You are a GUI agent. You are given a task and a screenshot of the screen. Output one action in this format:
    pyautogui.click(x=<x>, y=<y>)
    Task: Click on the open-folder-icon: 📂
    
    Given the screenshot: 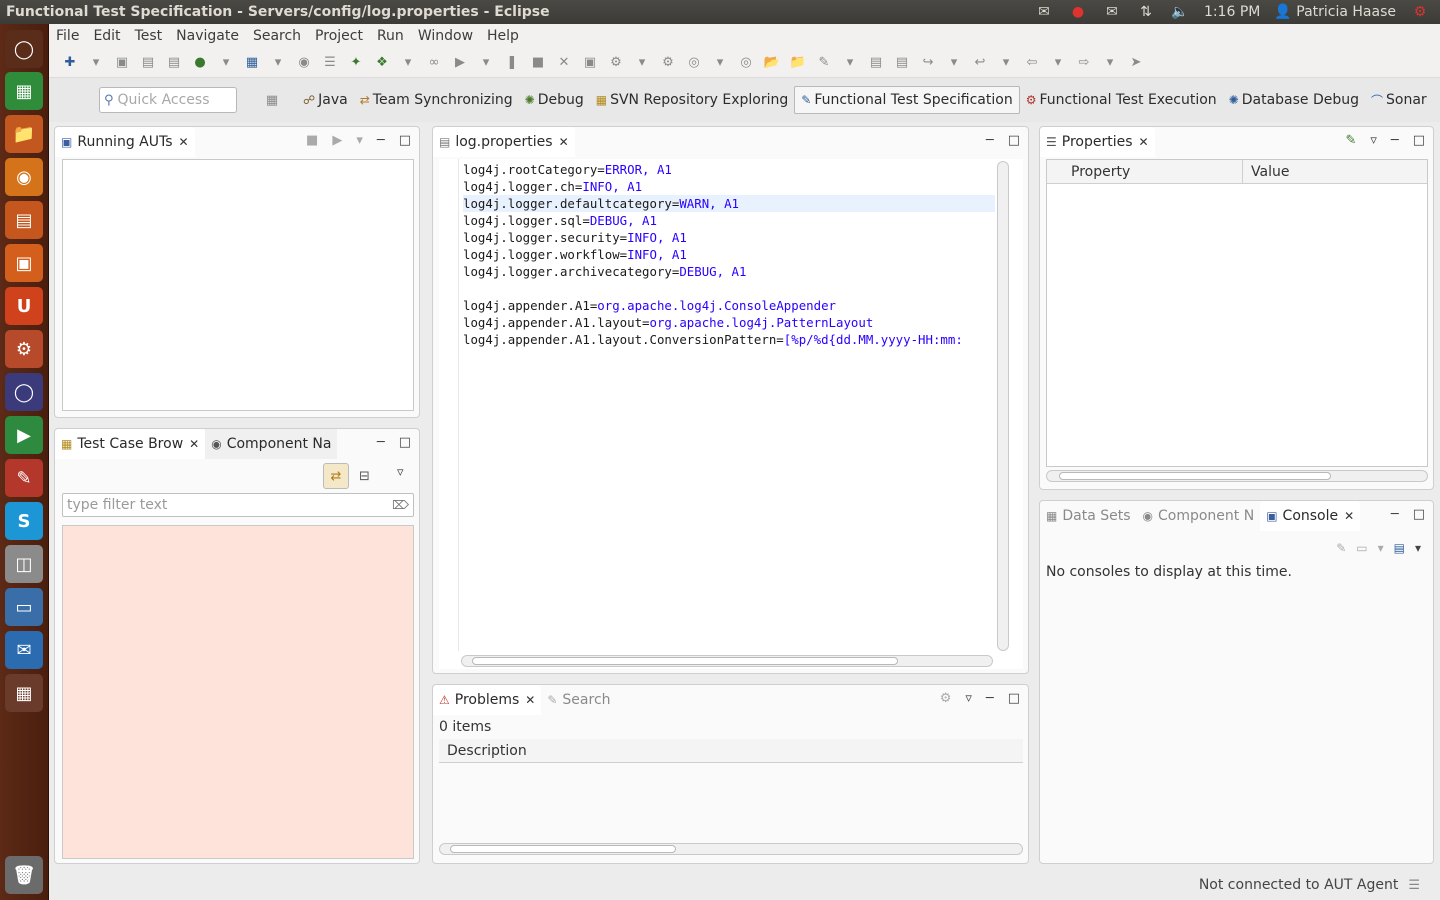 What is the action you would take?
    pyautogui.click(x=772, y=63)
    